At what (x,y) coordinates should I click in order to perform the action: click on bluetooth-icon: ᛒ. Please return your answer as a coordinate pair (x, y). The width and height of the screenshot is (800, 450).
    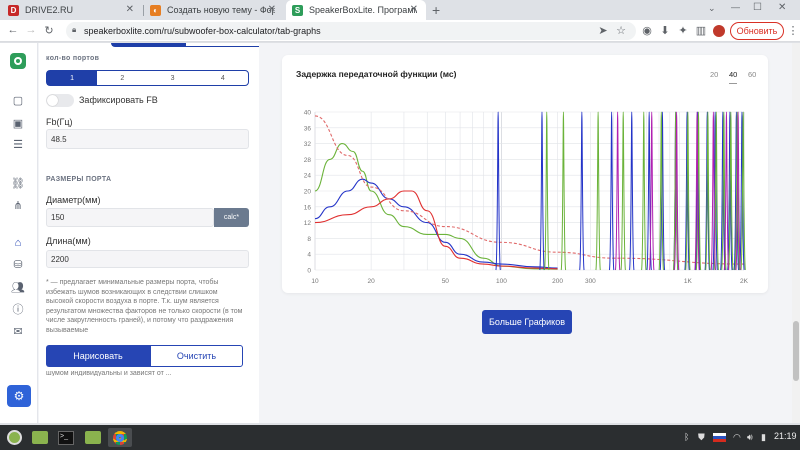
    Looking at the image, I should click on (686, 437).